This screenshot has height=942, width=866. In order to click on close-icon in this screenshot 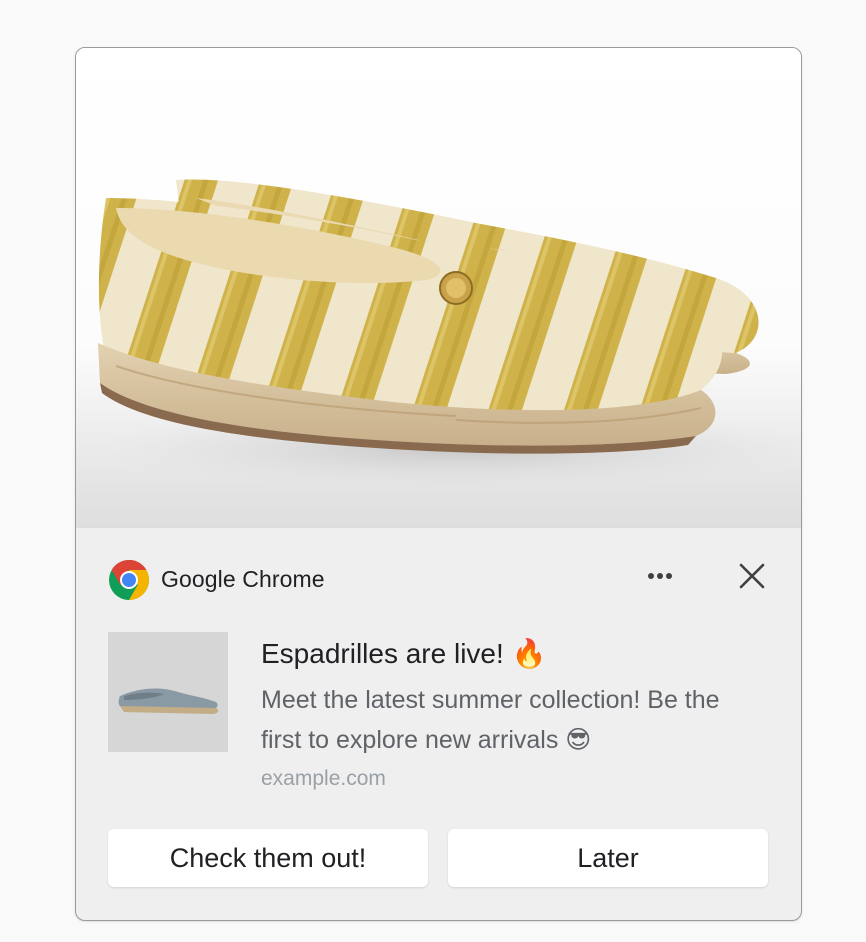, I will do `click(752, 576)`.